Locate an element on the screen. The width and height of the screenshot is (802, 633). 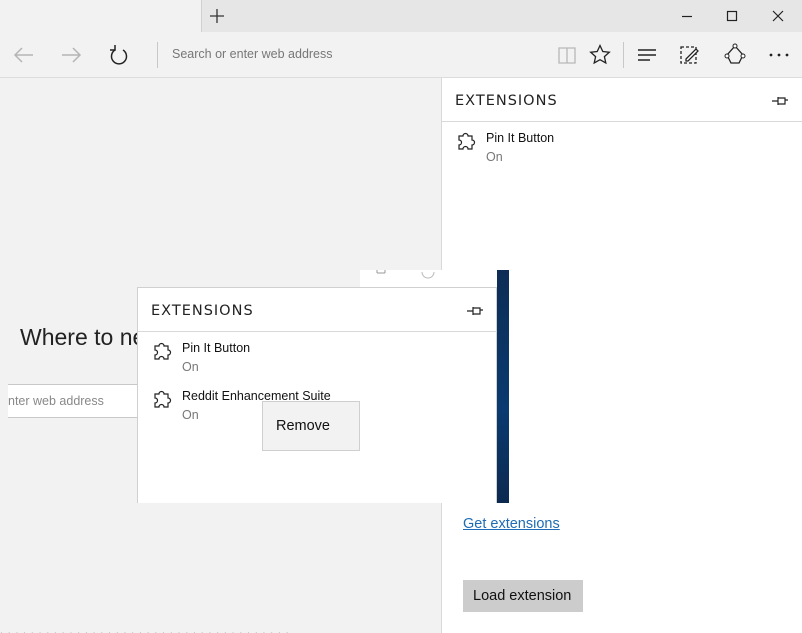
back-button is located at coordinates (24, 55).